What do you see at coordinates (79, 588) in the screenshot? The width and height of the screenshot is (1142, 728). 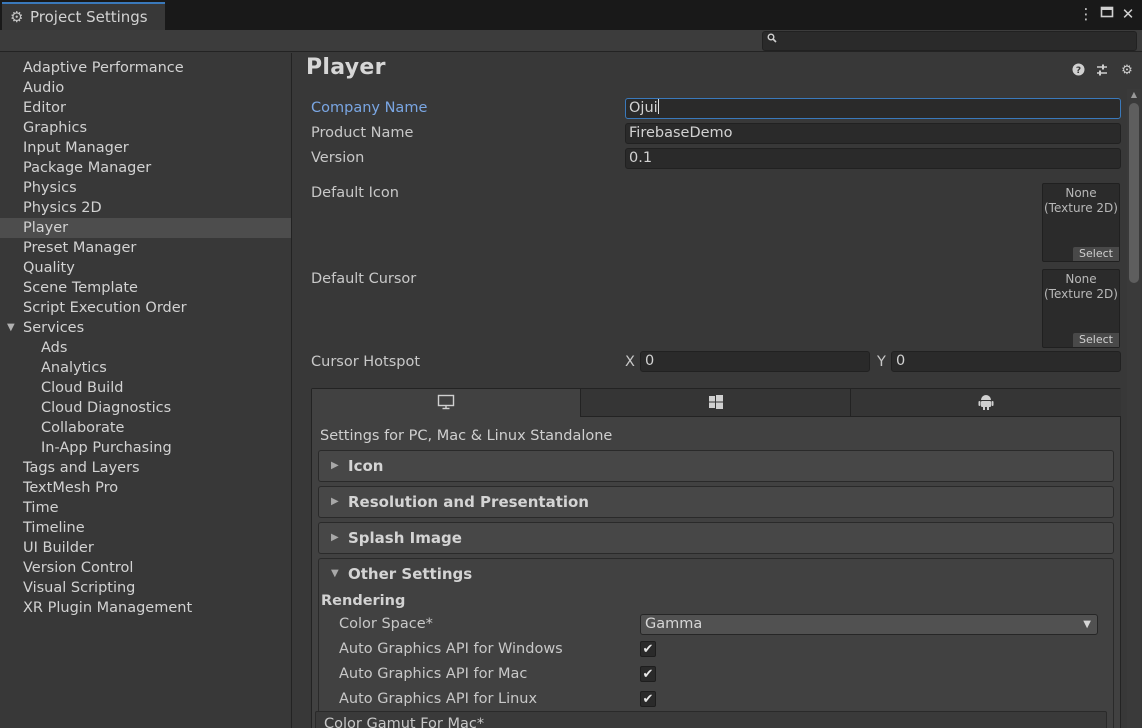 I see `sidebar-item-label: Visual Scripting` at bounding box center [79, 588].